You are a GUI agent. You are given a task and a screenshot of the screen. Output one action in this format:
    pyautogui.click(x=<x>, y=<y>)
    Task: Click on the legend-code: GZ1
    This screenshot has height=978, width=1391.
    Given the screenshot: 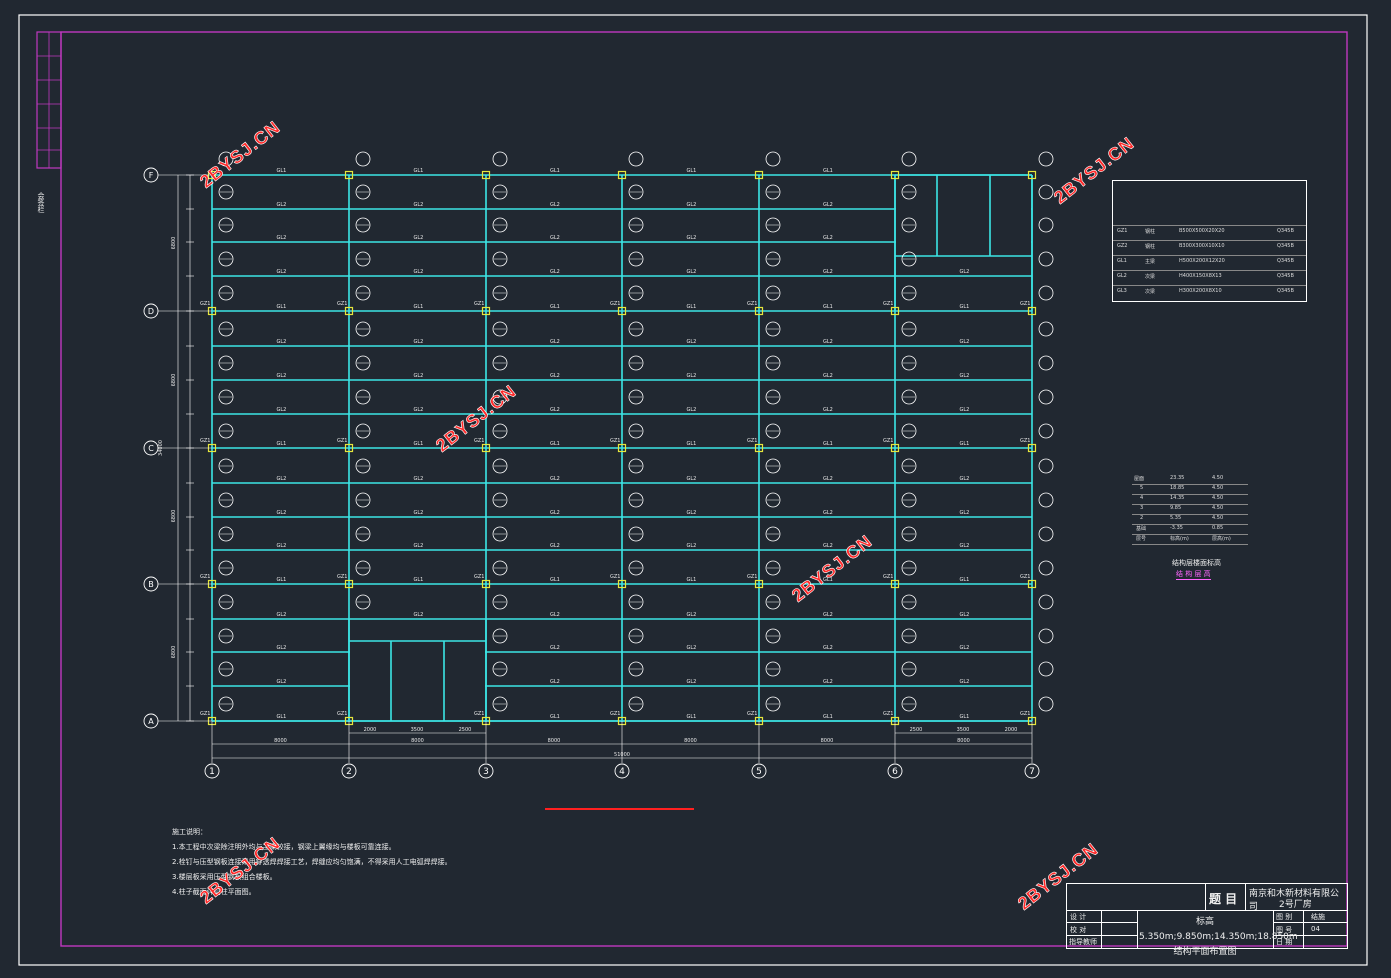 What is the action you would take?
    pyautogui.click(x=1122, y=231)
    